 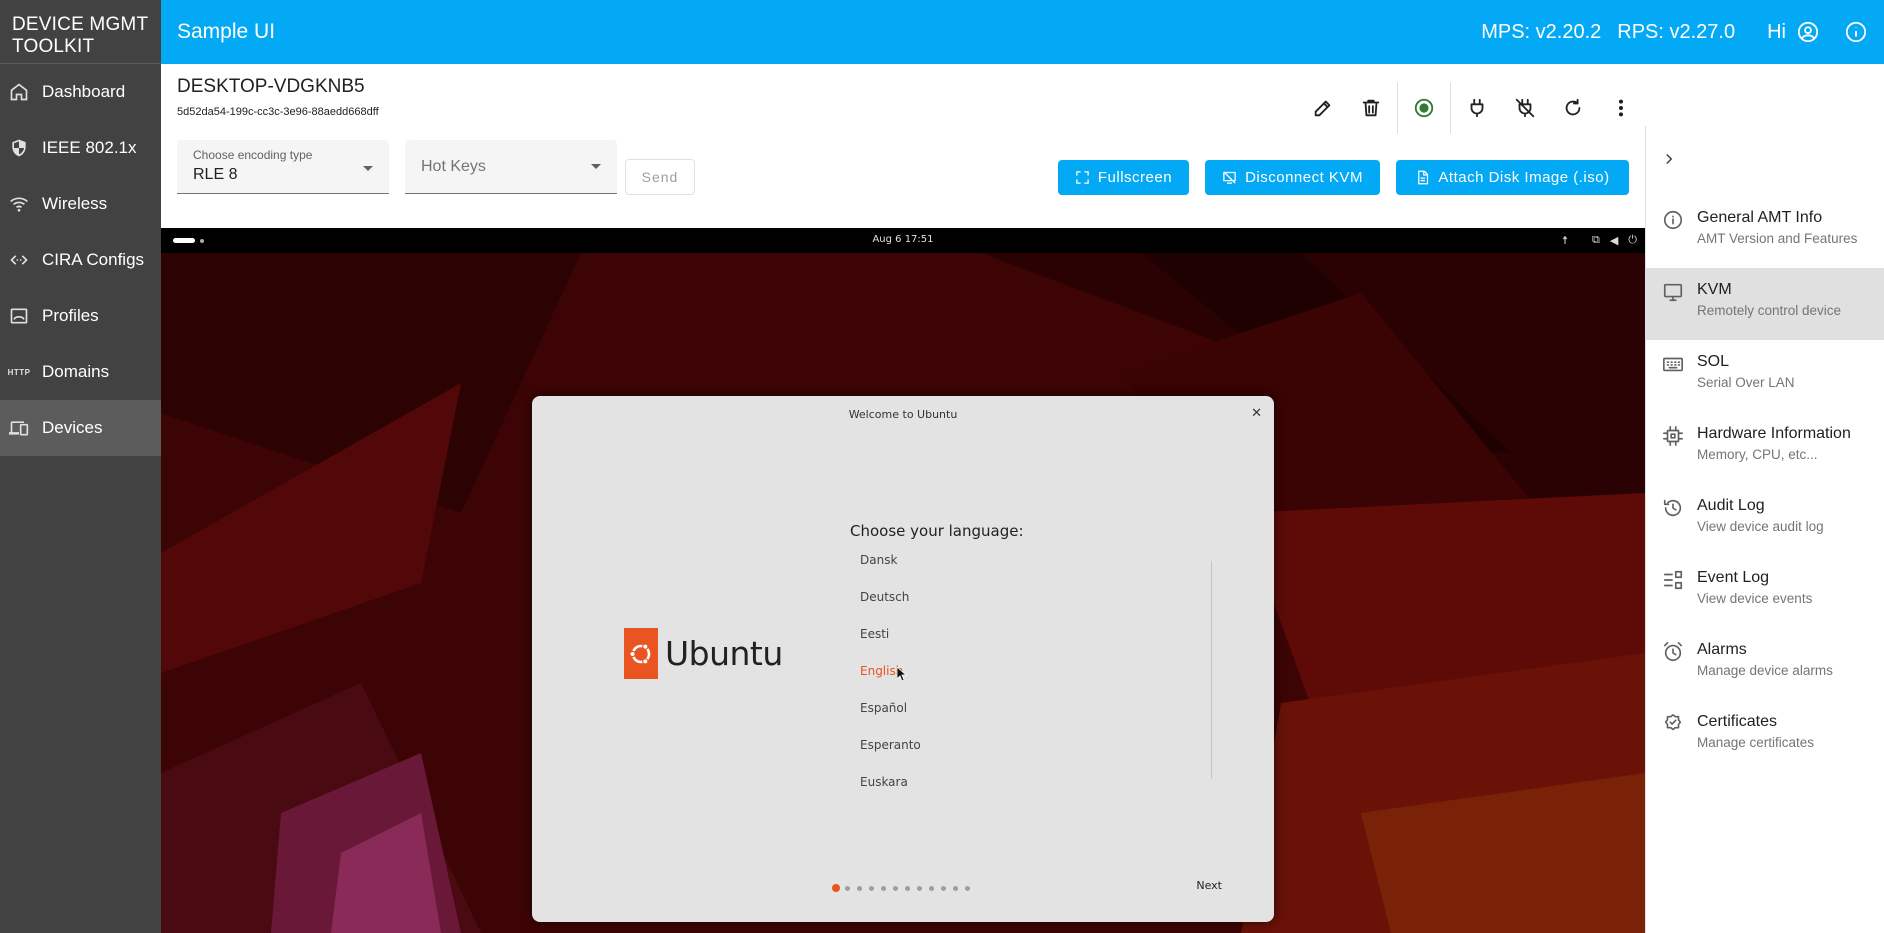 What do you see at coordinates (84, 91) in the screenshot?
I see `sidebar-item-label: Dashboard` at bounding box center [84, 91].